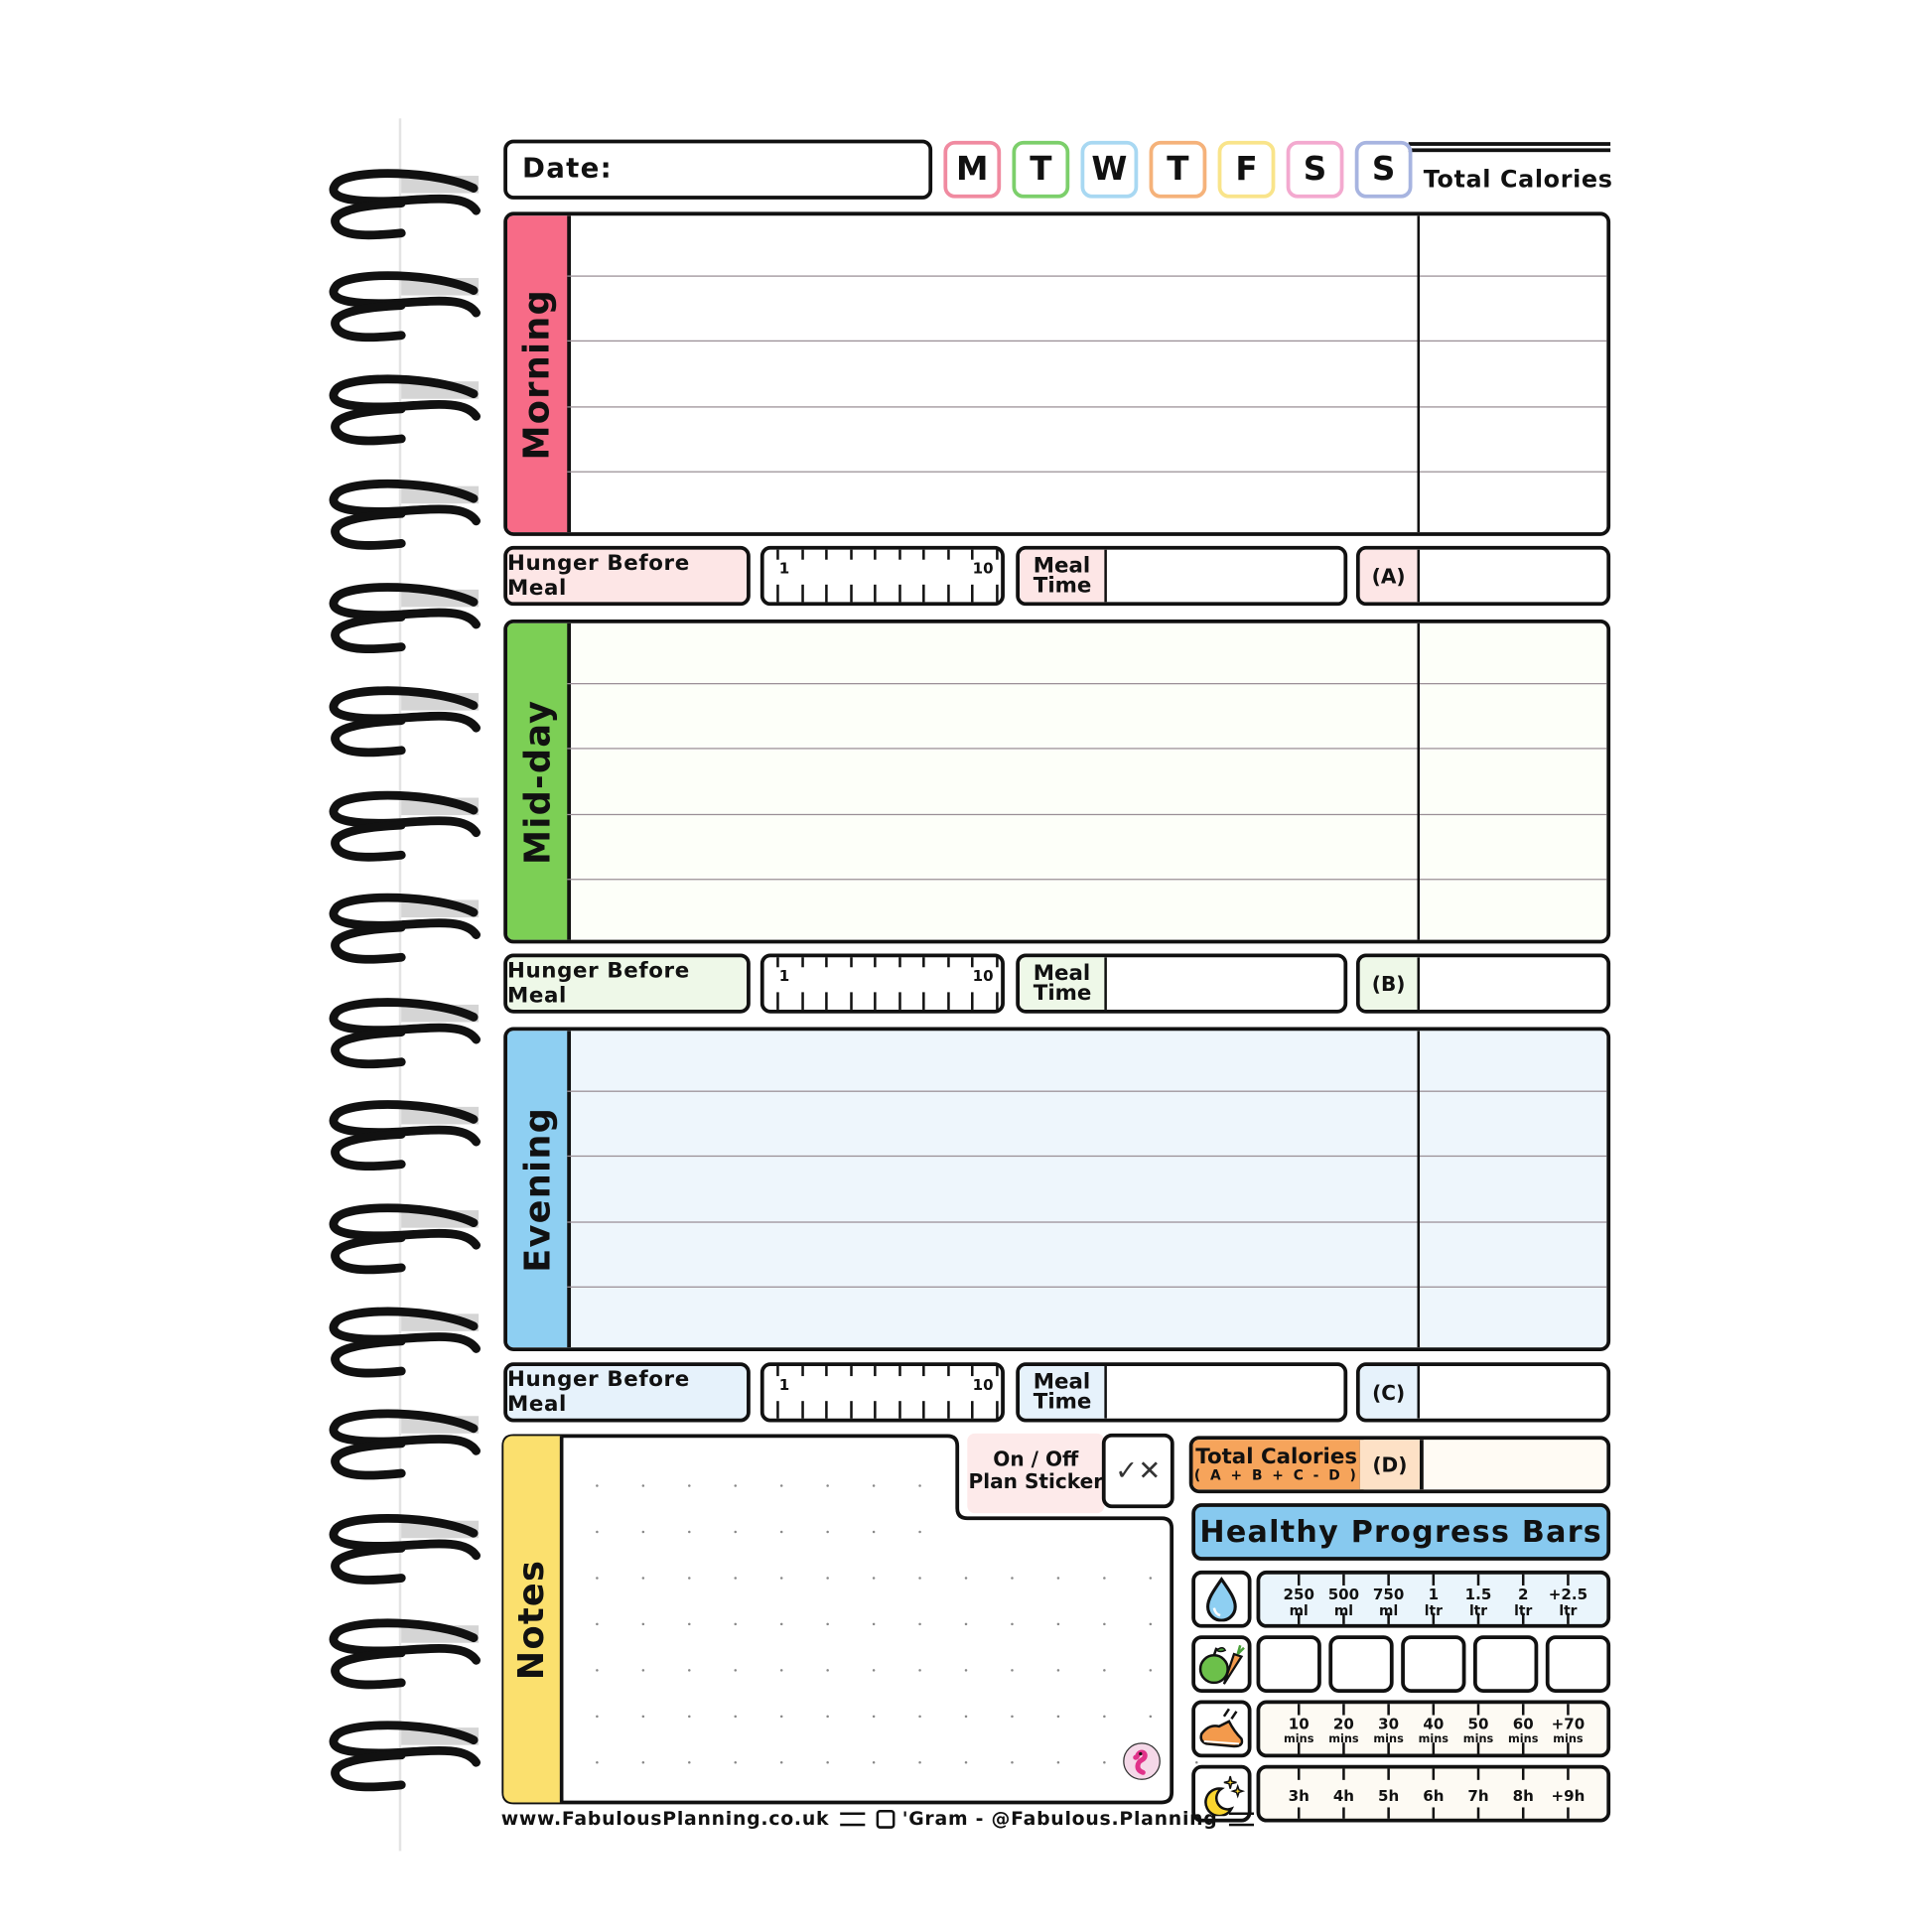  I want to click on day-checkbox-0: M, so click(972, 169).